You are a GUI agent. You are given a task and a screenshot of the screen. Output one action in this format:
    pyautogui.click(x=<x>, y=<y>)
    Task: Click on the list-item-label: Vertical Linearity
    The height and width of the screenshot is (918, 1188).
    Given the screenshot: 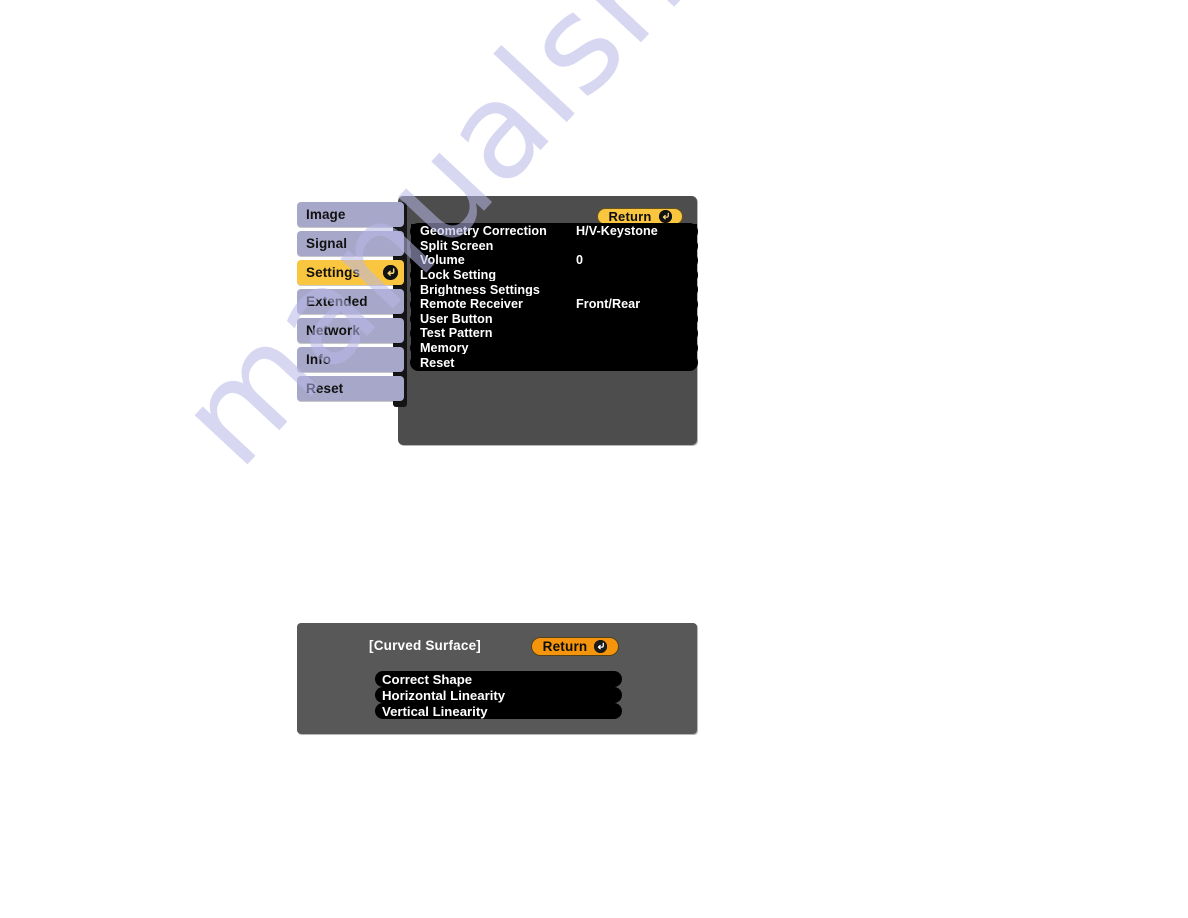 What is the action you would take?
    pyautogui.click(x=435, y=711)
    